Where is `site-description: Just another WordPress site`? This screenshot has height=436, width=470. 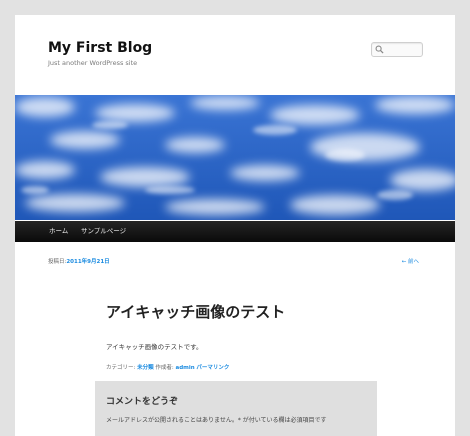 site-description: Just another WordPress site is located at coordinates (93, 63).